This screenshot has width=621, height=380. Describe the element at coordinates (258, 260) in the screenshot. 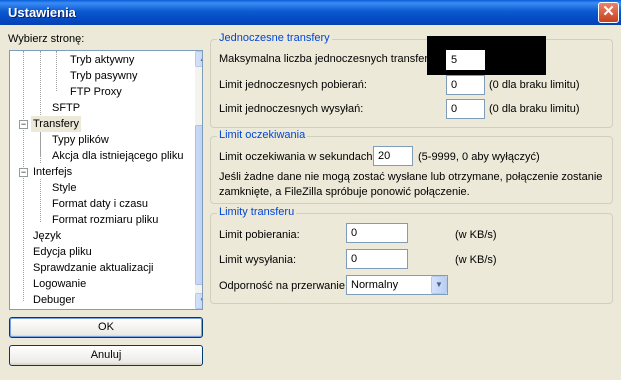

I see `upload-speed-label: Limit wysyłania:` at that location.